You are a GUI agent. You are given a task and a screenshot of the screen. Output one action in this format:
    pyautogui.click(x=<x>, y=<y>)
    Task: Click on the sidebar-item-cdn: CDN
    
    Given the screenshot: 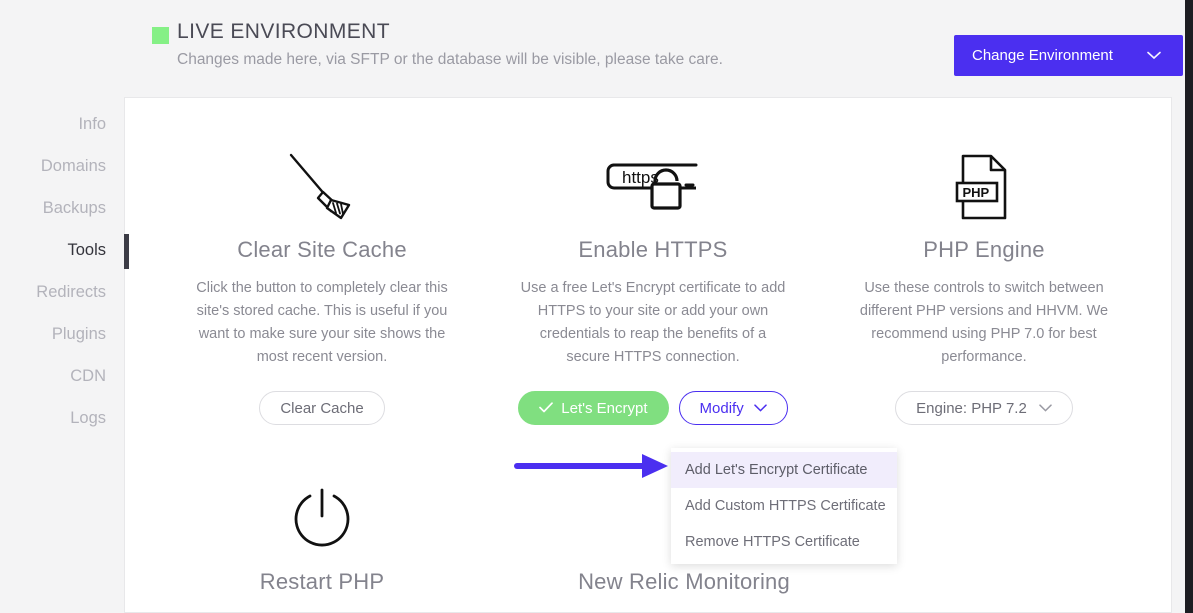 What is the action you would take?
    pyautogui.click(x=53, y=376)
    